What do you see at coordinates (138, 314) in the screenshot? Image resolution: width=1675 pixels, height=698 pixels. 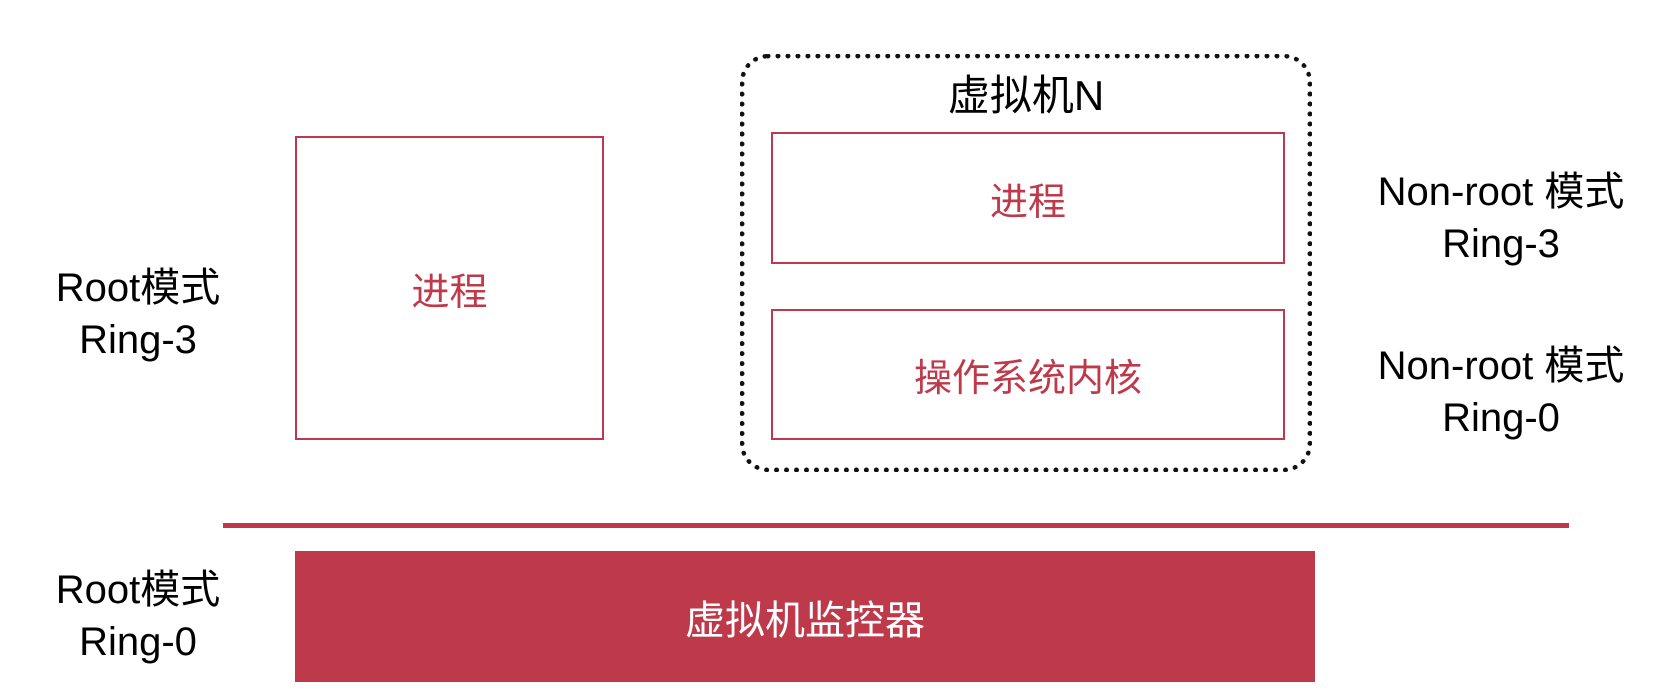 I see `root-ring3-label: Root模式 Ring-3` at bounding box center [138, 314].